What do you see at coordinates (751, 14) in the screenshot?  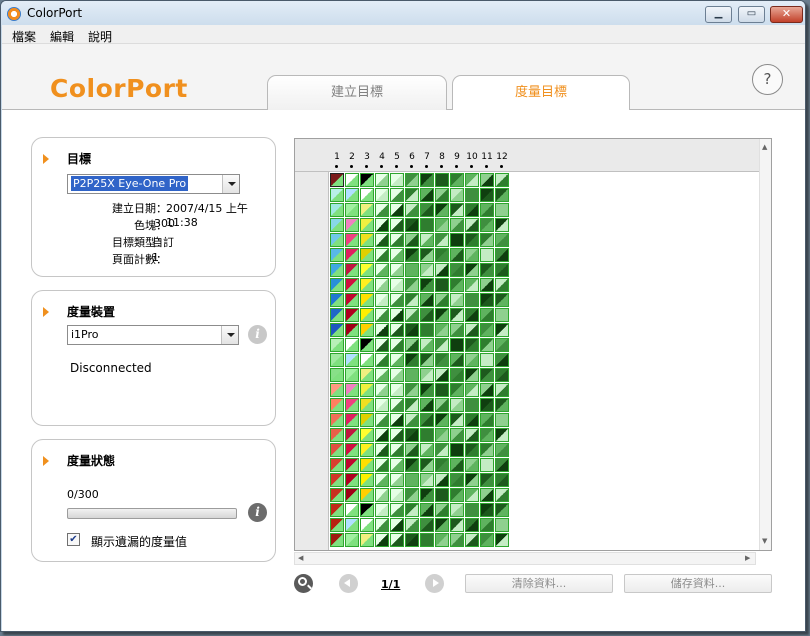 I see `maximize-button: ▭` at bounding box center [751, 14].